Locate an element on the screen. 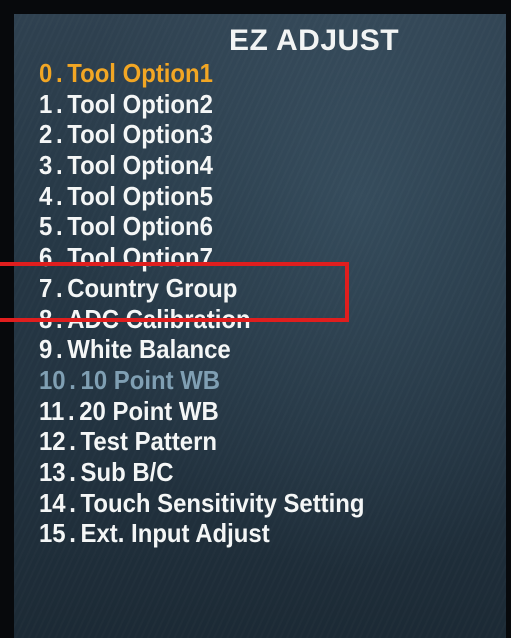  menu-item-tool-option5: 4. Tool Option5 is located at coordinates (202, 196).